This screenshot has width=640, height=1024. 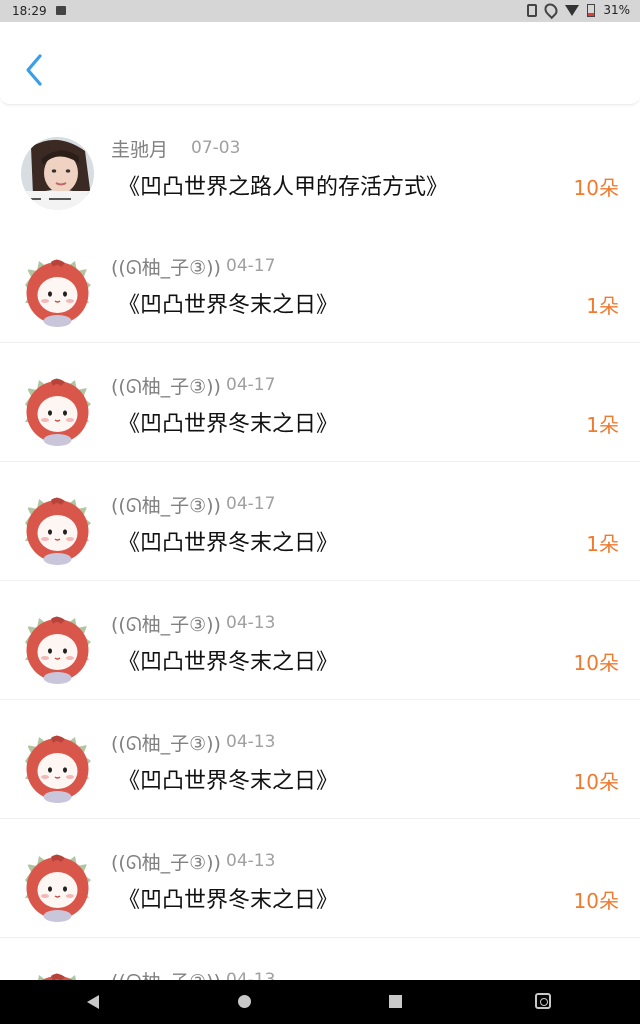 I want to click on chevron-left-icon, so click(x=34, y=70).